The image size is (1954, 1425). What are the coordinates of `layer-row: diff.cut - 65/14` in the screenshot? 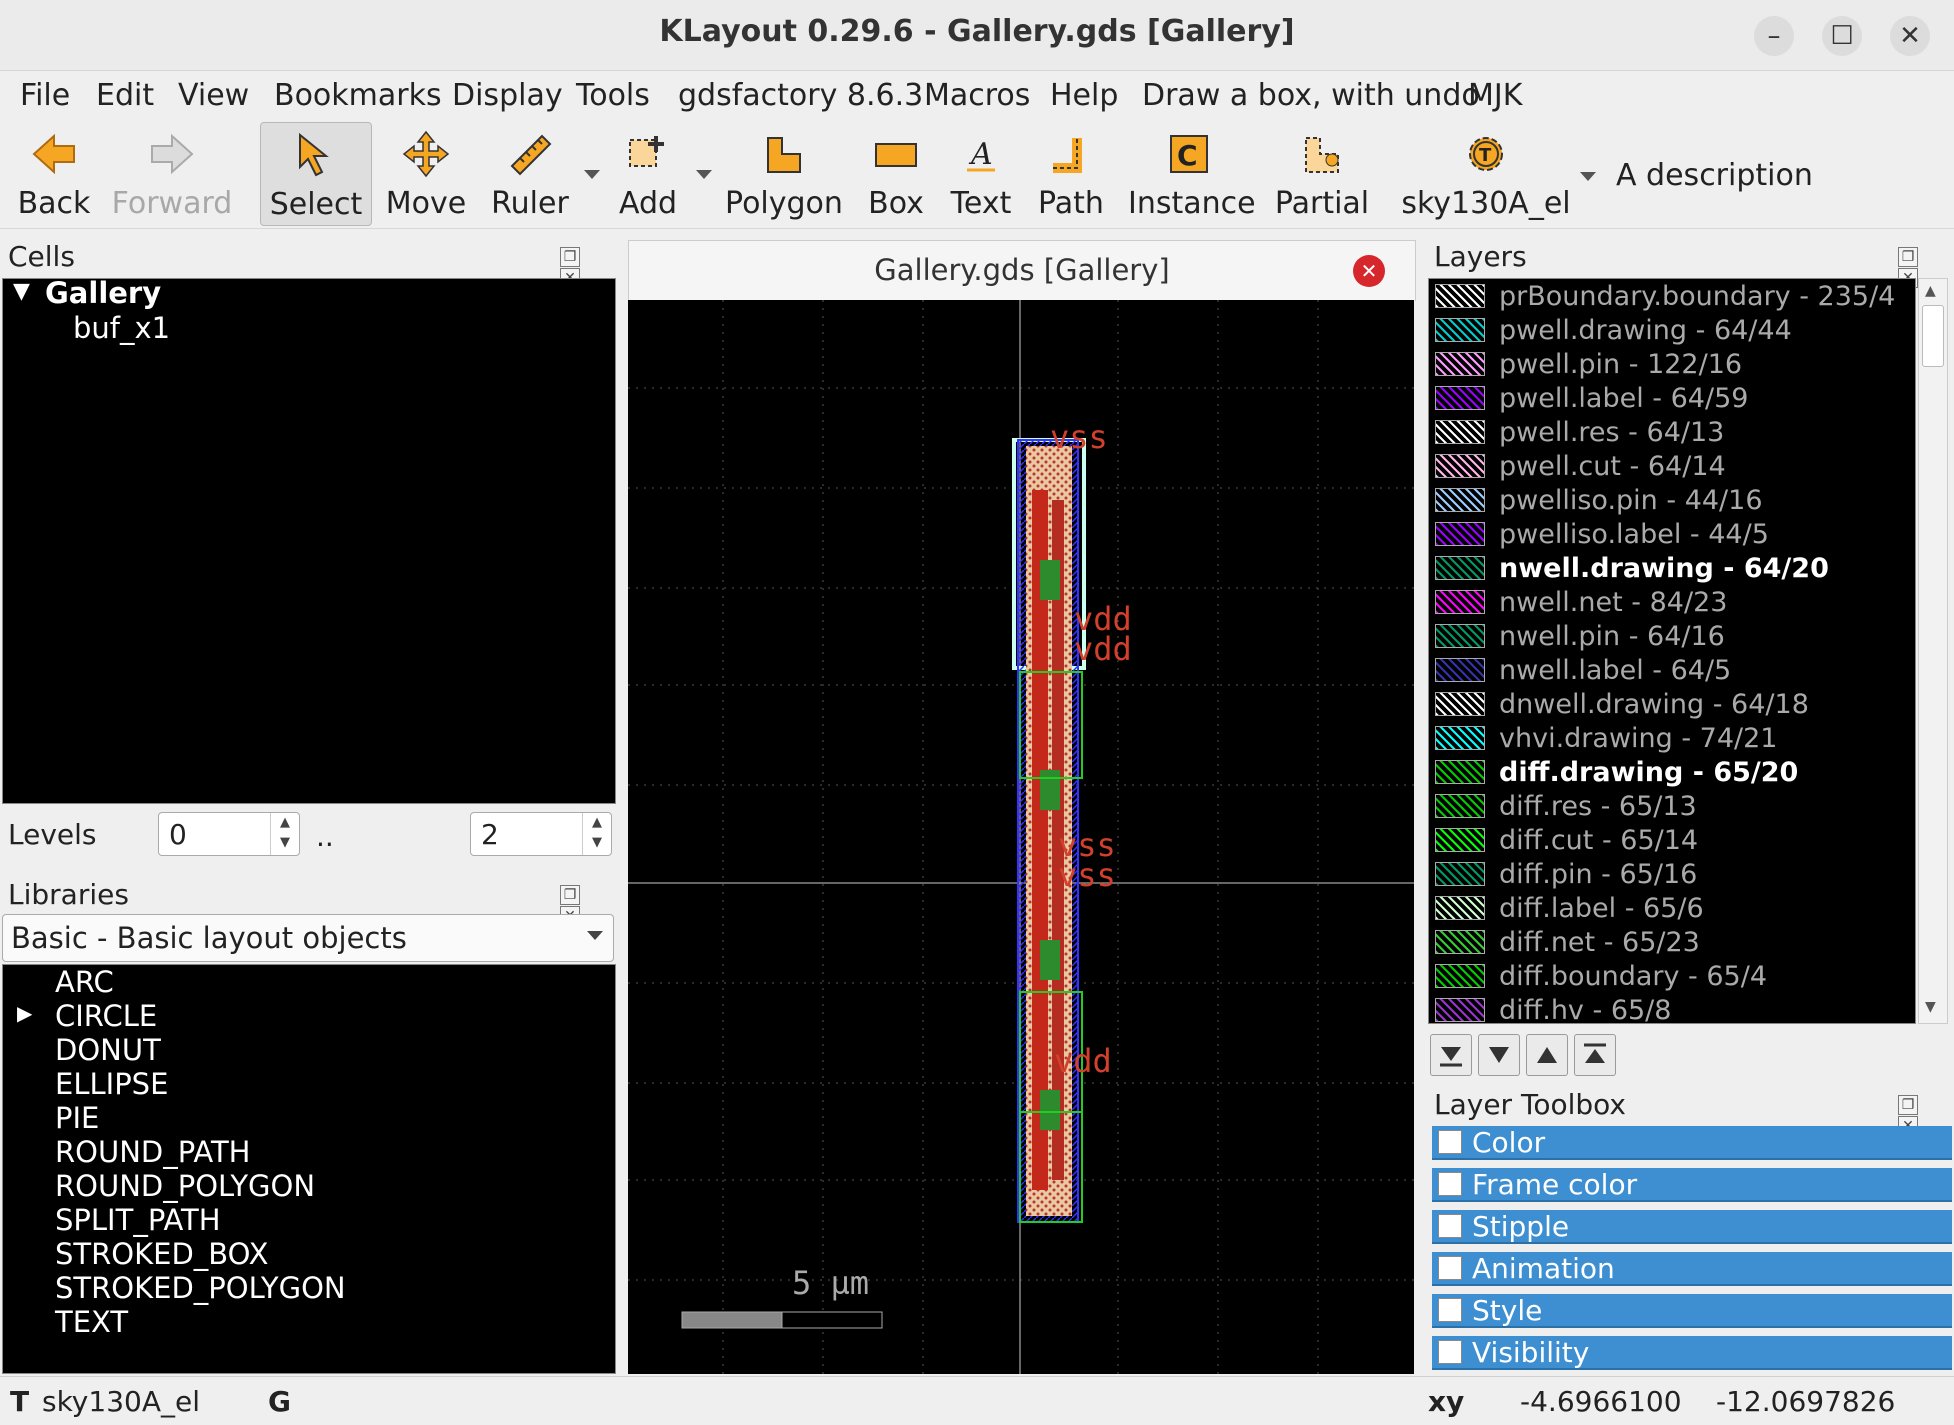 It's located at (1629, 840).